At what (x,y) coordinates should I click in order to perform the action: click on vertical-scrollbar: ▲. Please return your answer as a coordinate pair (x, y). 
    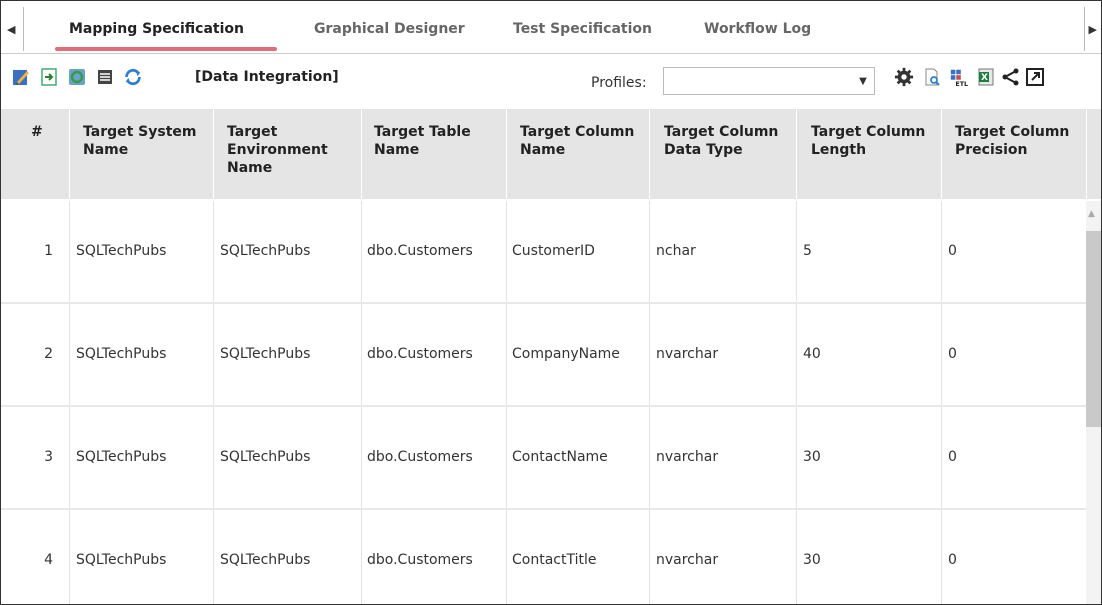
    Looking at the image, I should click on (1093, 402).